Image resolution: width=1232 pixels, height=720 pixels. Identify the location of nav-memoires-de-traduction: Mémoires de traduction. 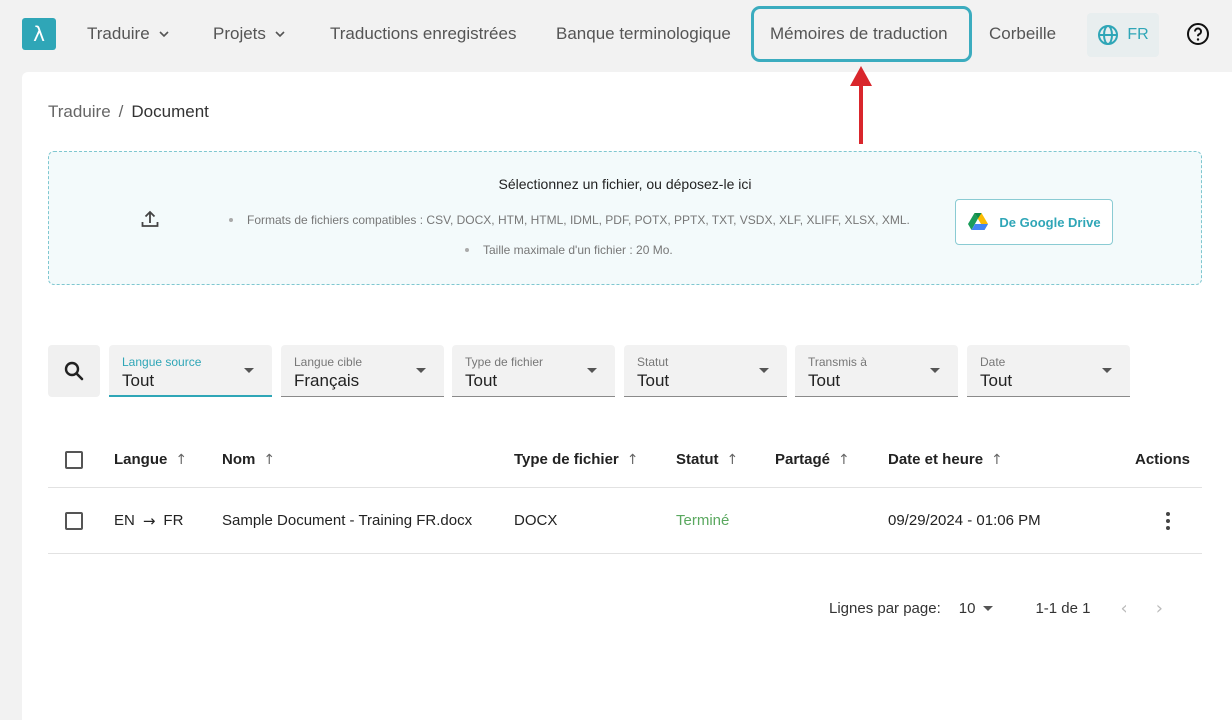
(859, 34).